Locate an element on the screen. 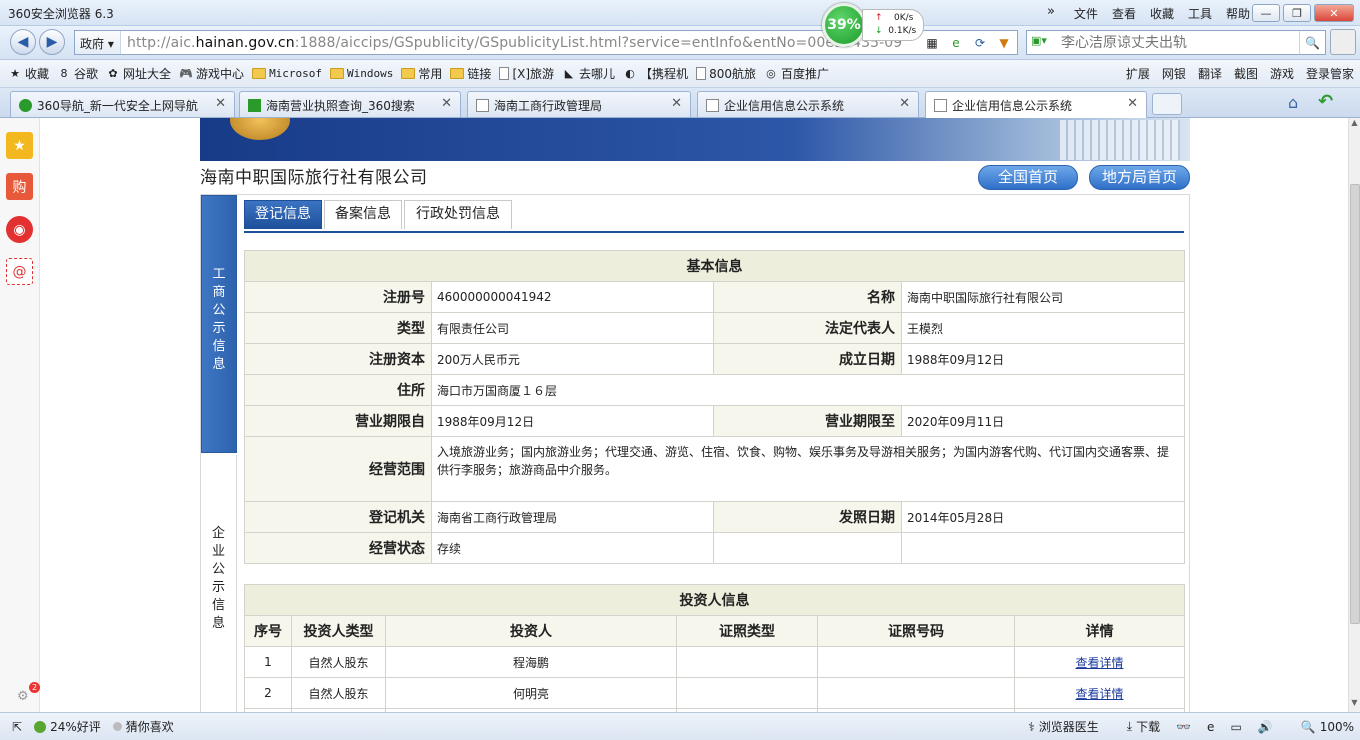 The height and width of the screenshot is (740, 1360). window-icon: ▭ is located at coordinates (1235, 727).